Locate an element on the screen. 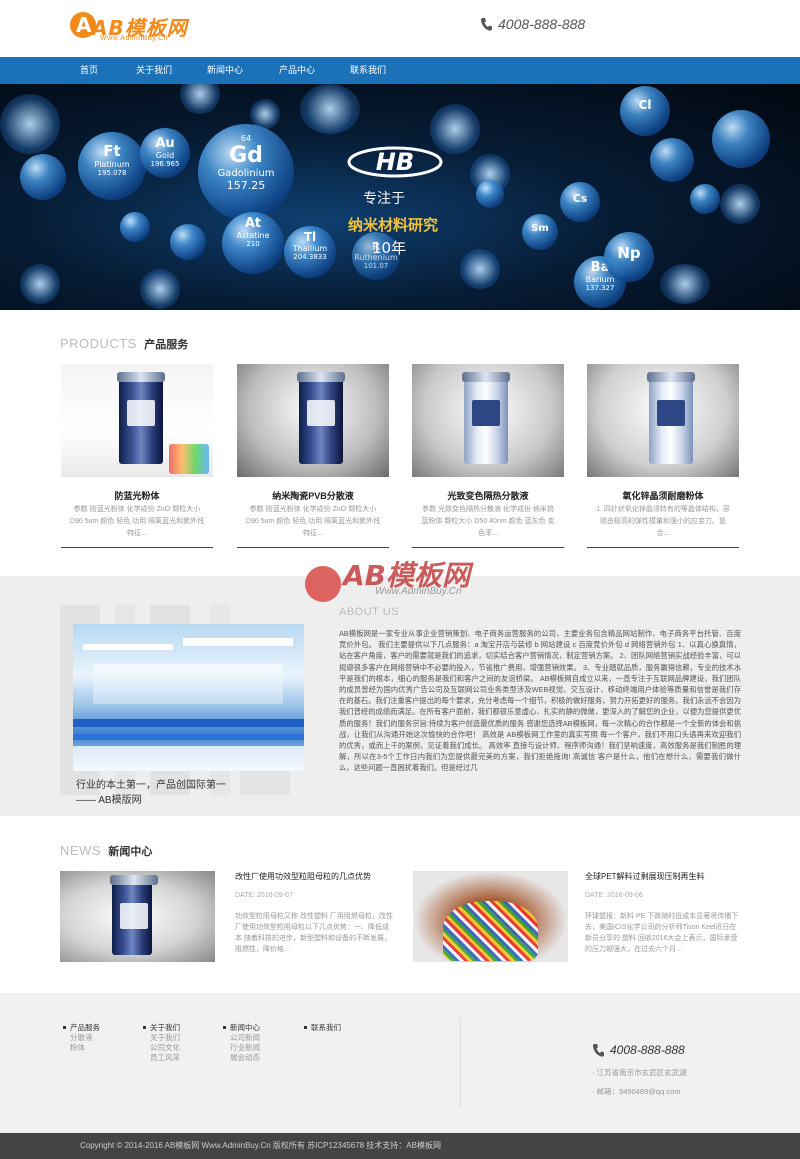 The height and width of the screenshot is (1159, 800). svg-text: HB is located at coordinates (395, 162).